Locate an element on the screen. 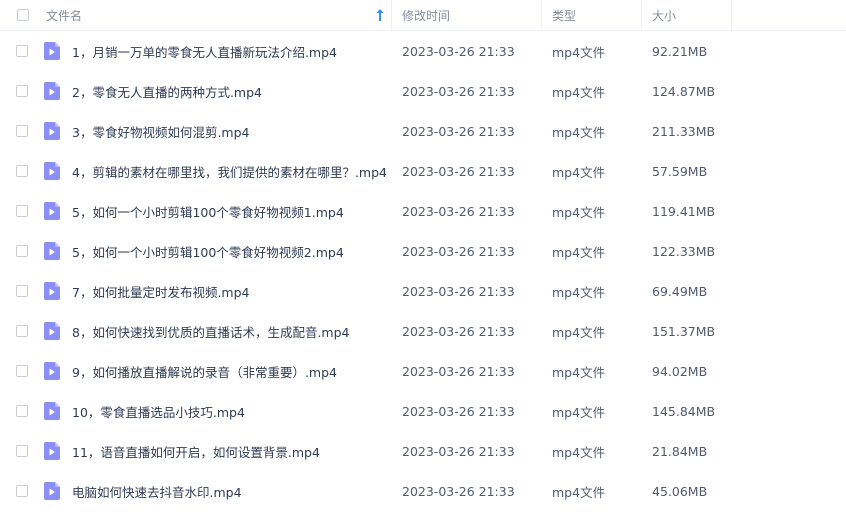 Image resolution: width=846 pixels, height=530 pixels. file-name: 10，零食直播选品小技巧.mp4 is located at coordinates (158, 411).